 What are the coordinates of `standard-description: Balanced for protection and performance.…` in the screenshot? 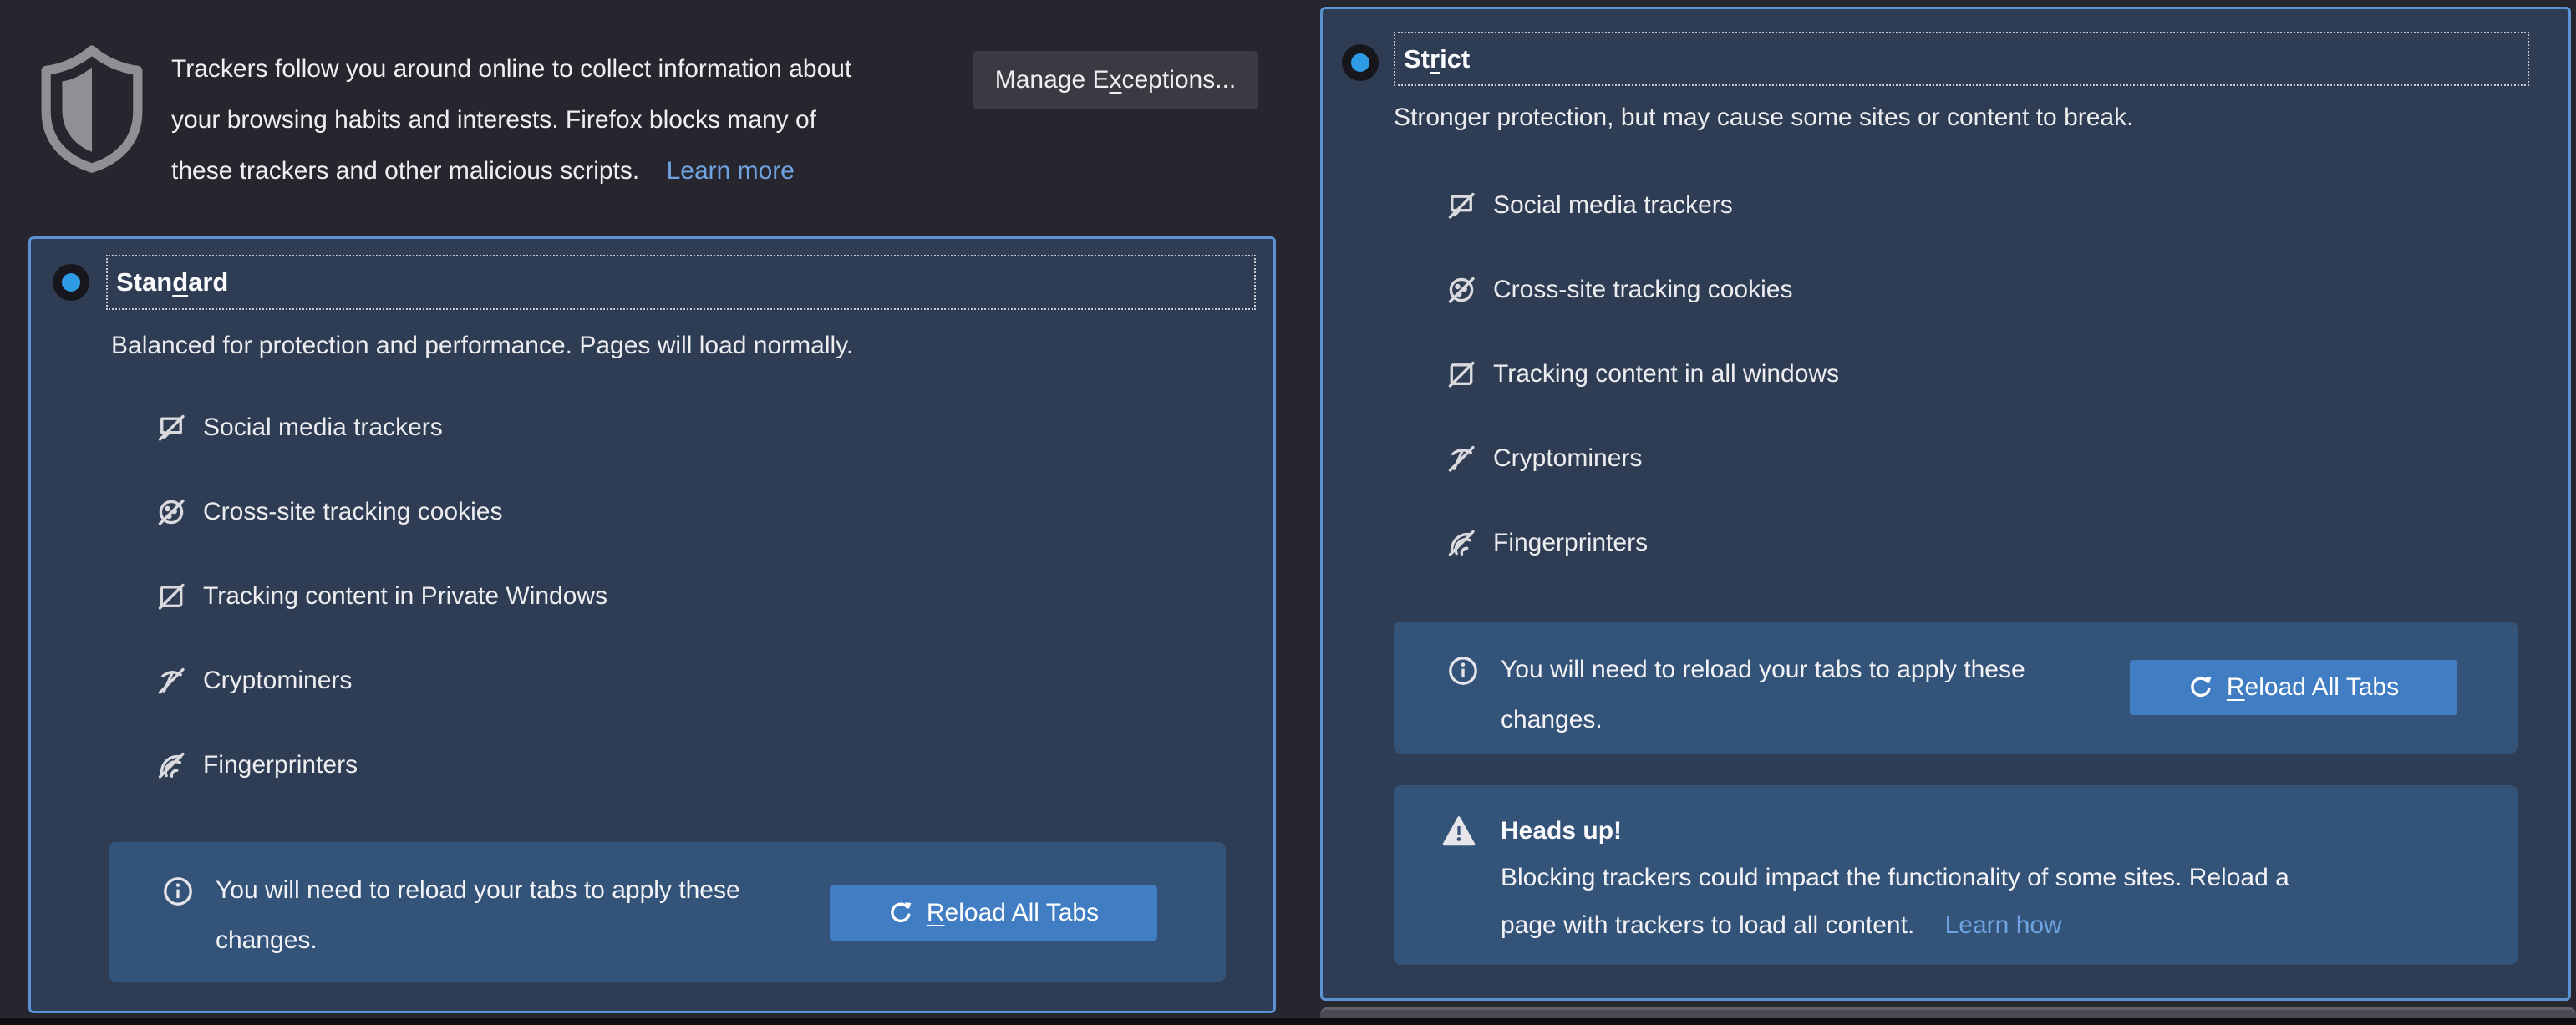 It's located at (483, 345).